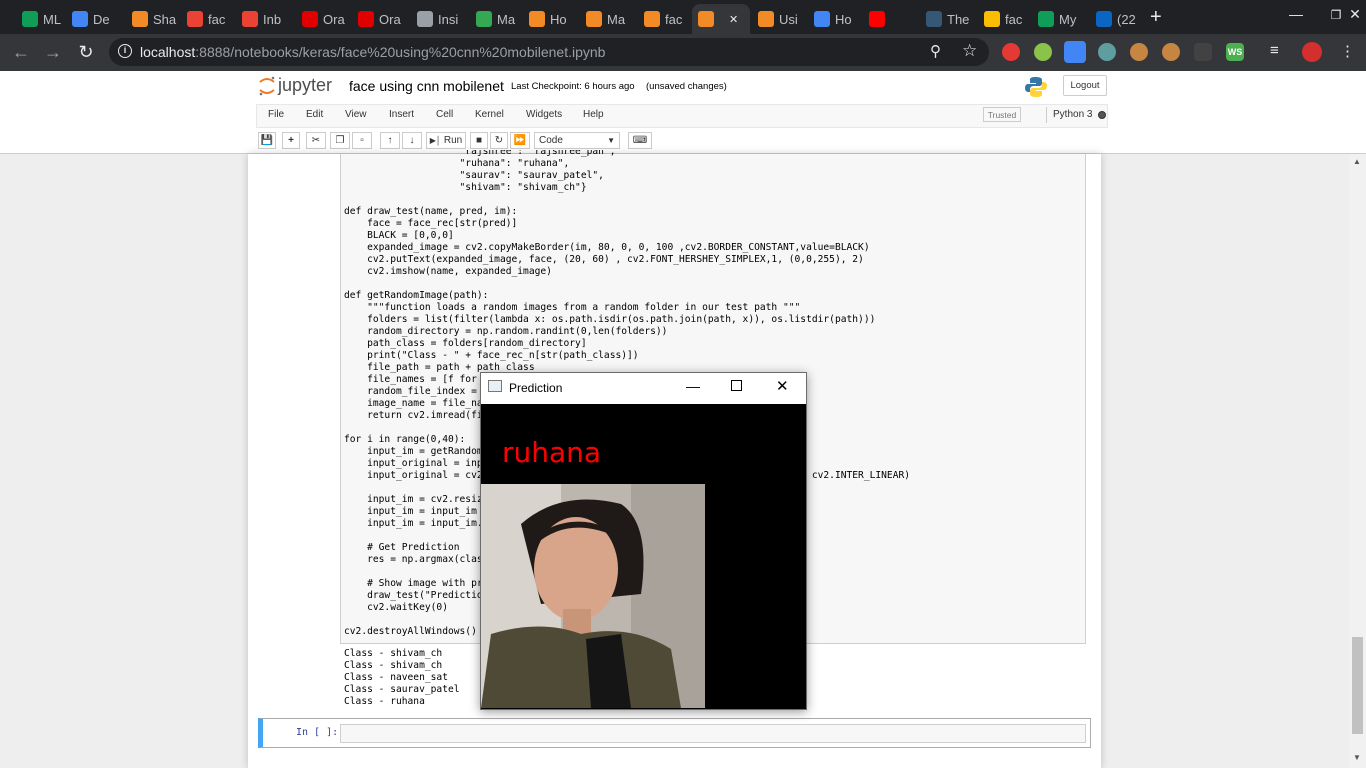  I want to click on browser-tab: Inb, so click(264, 19).